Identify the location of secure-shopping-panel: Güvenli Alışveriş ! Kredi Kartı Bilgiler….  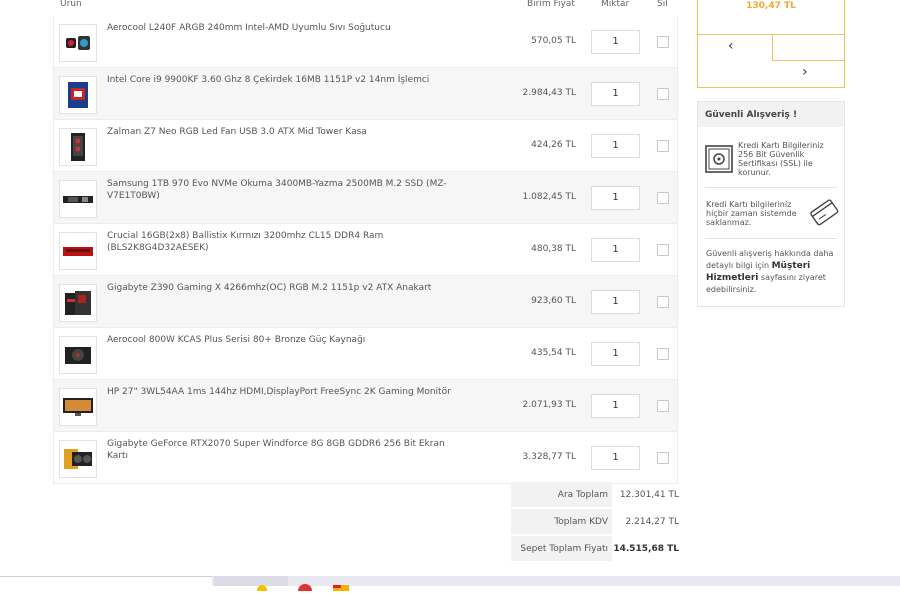
(771, 204).